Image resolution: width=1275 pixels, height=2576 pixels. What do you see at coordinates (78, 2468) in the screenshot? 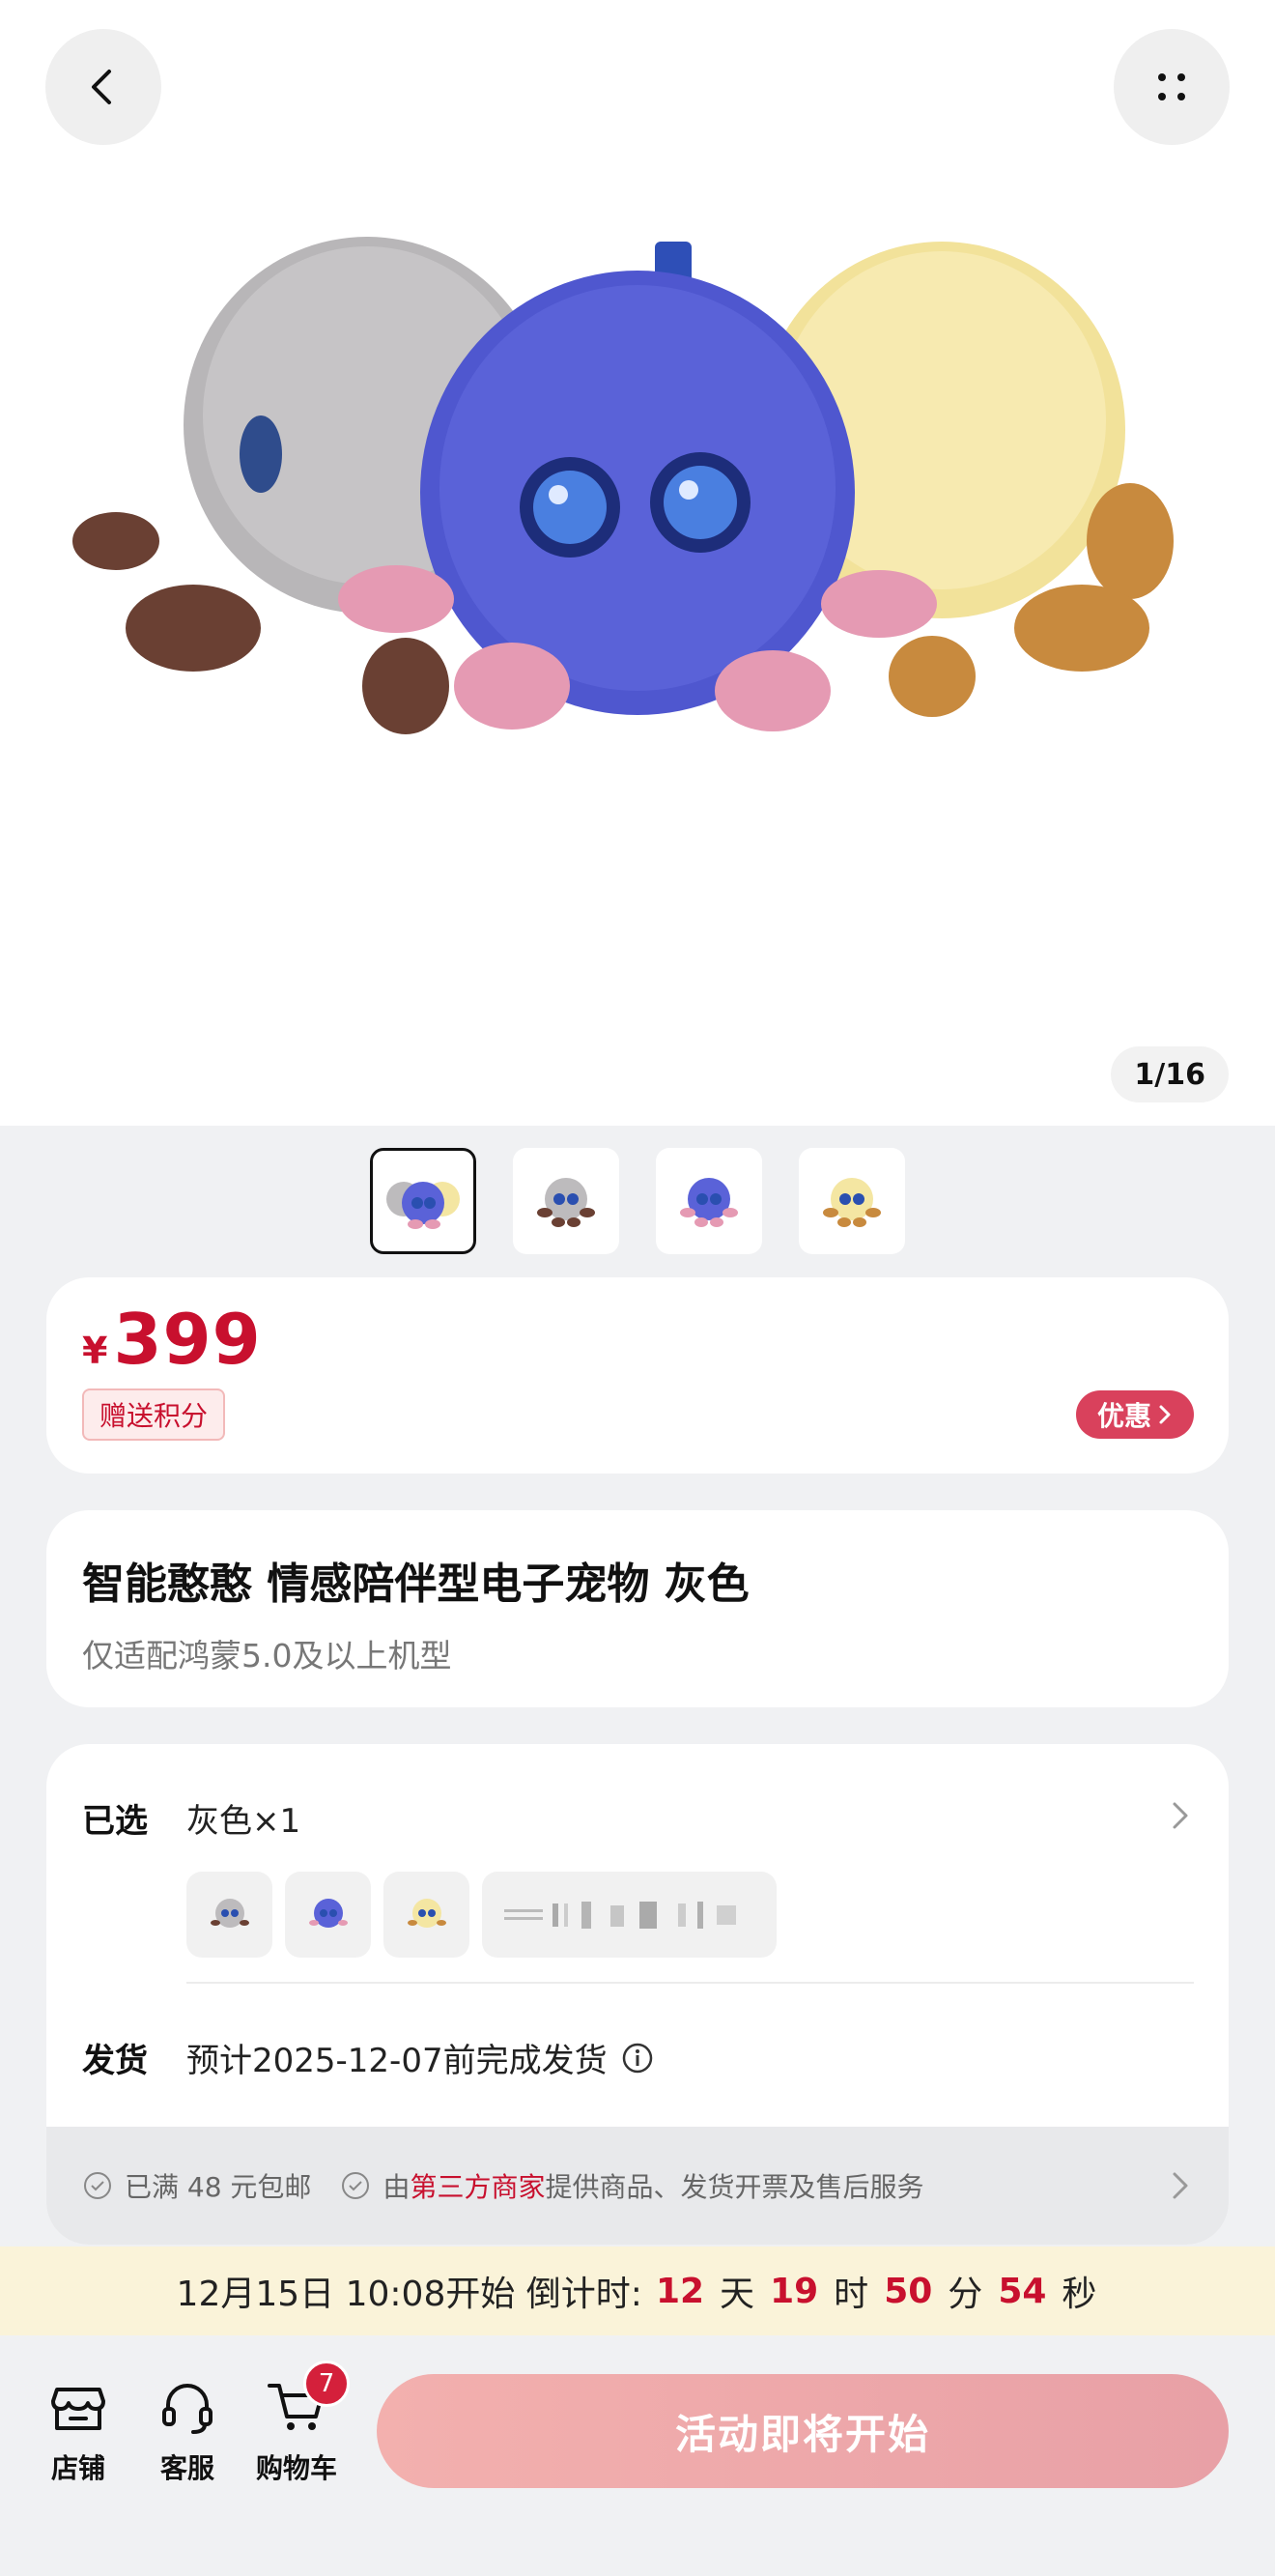
I see `store-label: 店铺` at bounding box center [78, 2468].